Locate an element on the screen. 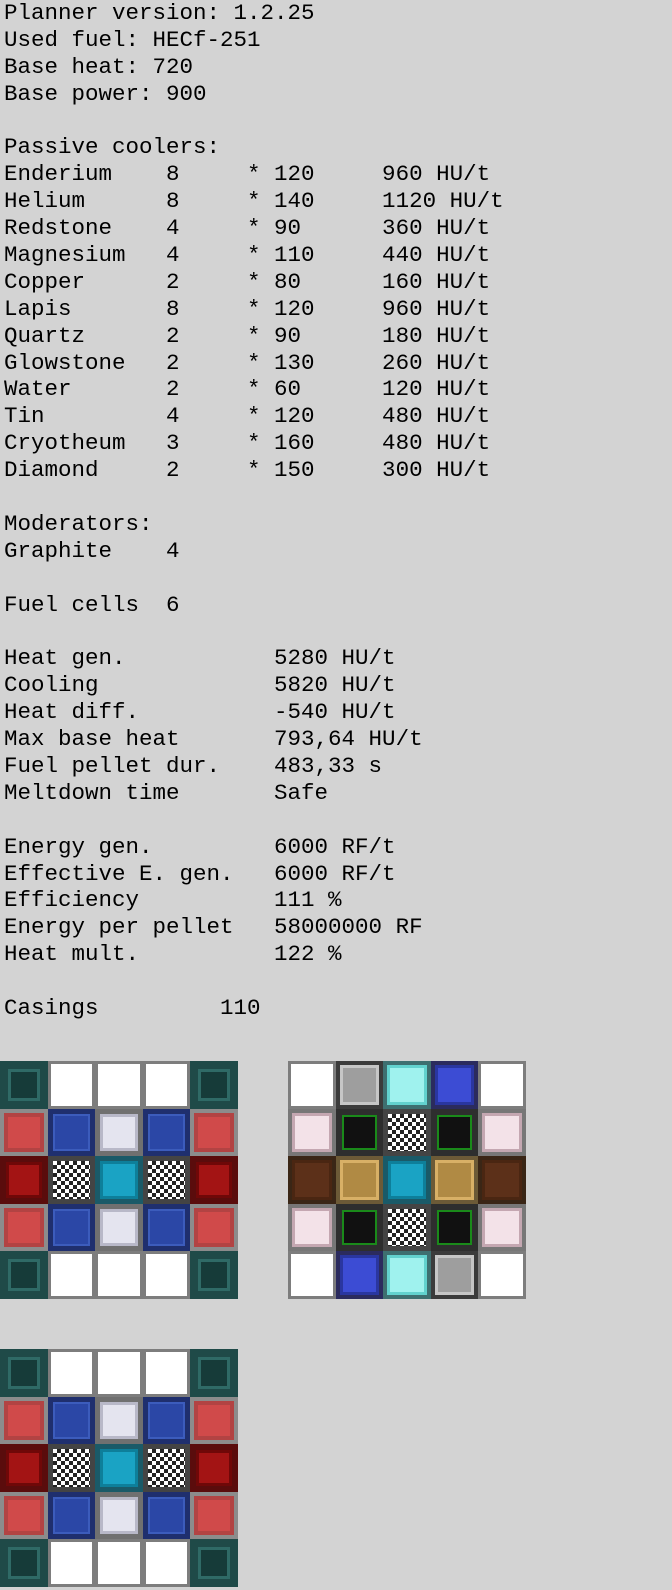 This screenshot has width=672, height=1590. copper-texture is located at coordinates (502, 1180).